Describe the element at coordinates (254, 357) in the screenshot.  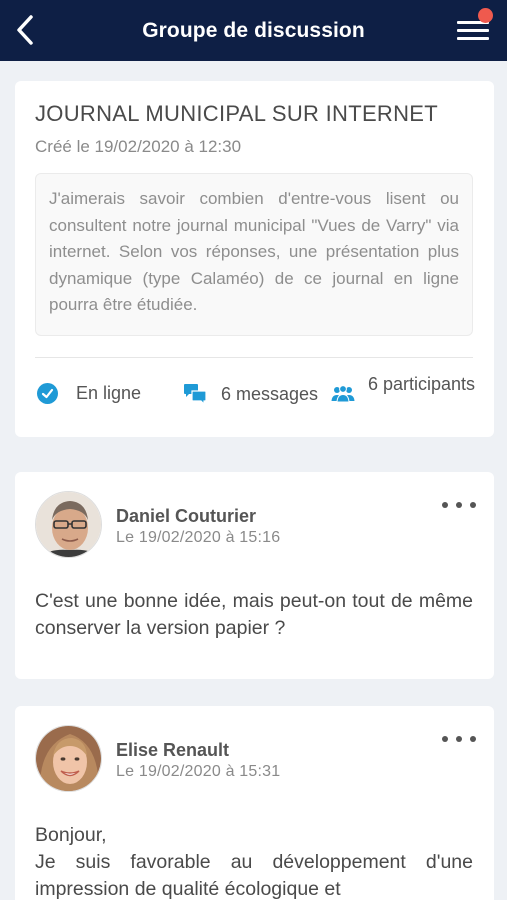
I see `divider` at that location.